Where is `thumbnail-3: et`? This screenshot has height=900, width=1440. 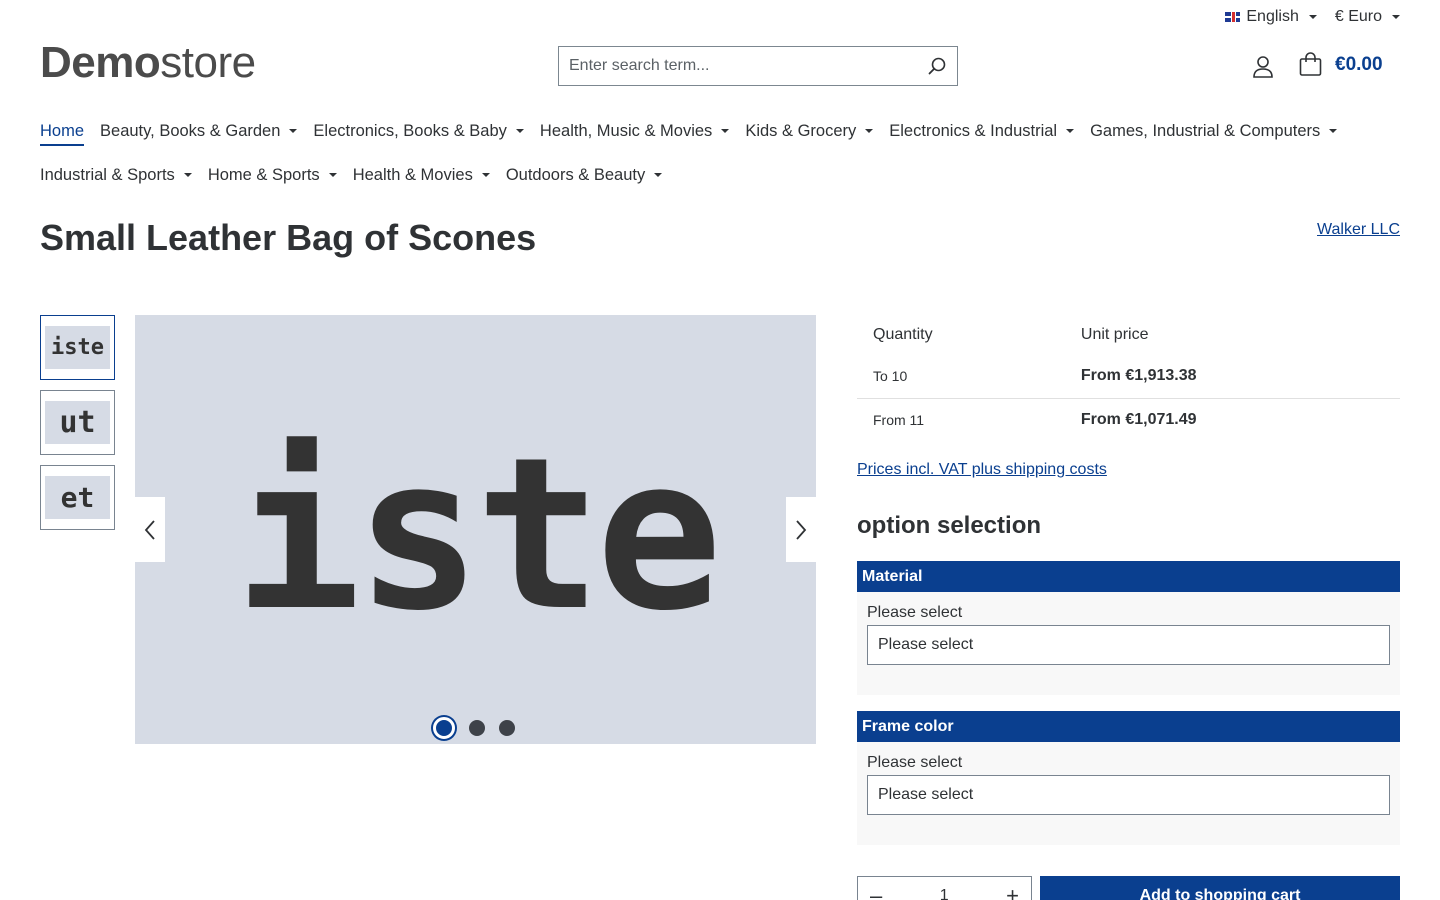
thumbnail-3: et is located at coordinates (77, 497).